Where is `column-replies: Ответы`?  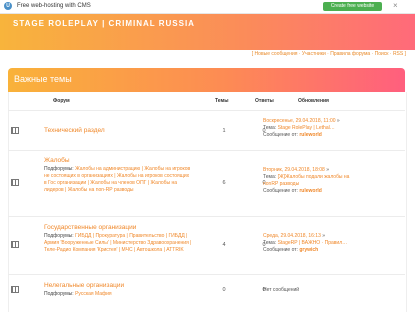 column-replies: Ответы is located at coordinates (264, 101).